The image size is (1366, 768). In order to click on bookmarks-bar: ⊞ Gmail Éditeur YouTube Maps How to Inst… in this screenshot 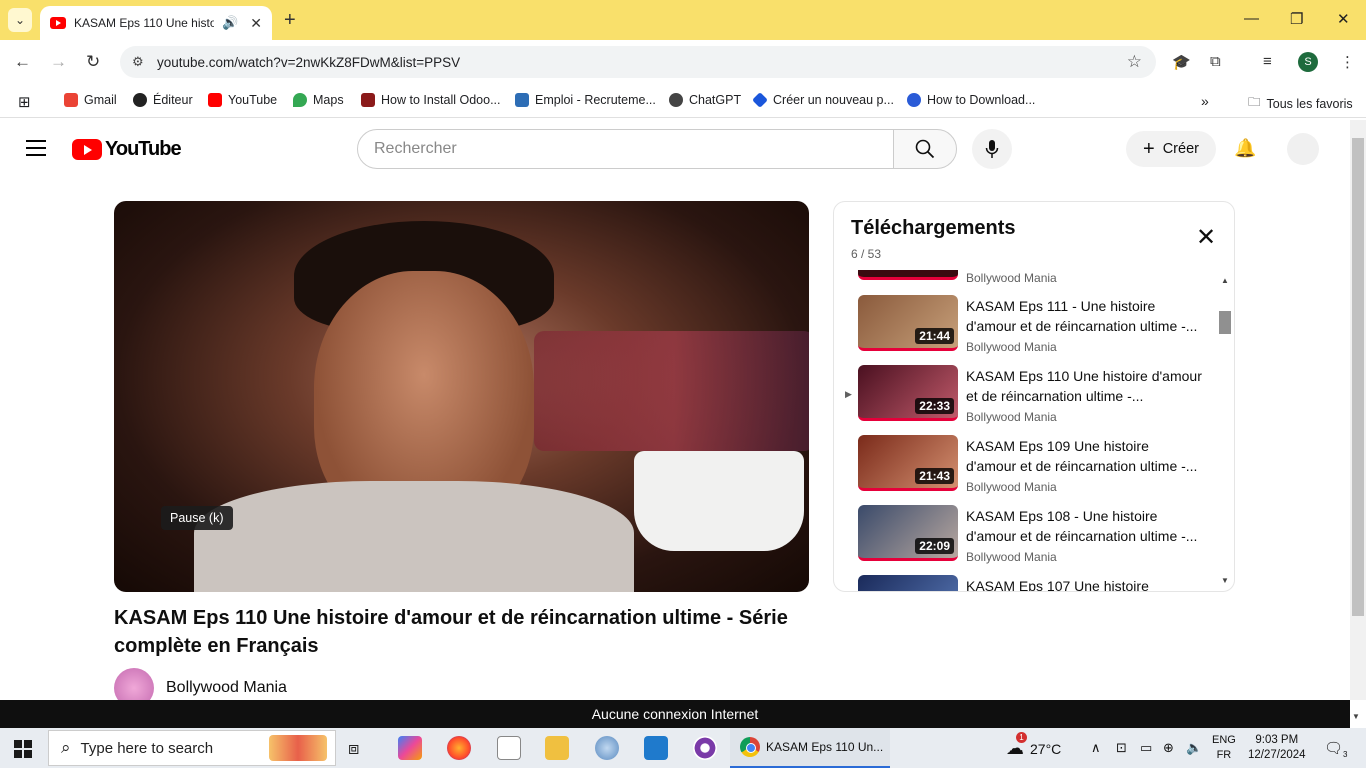, I will do `click(683, 101)`.